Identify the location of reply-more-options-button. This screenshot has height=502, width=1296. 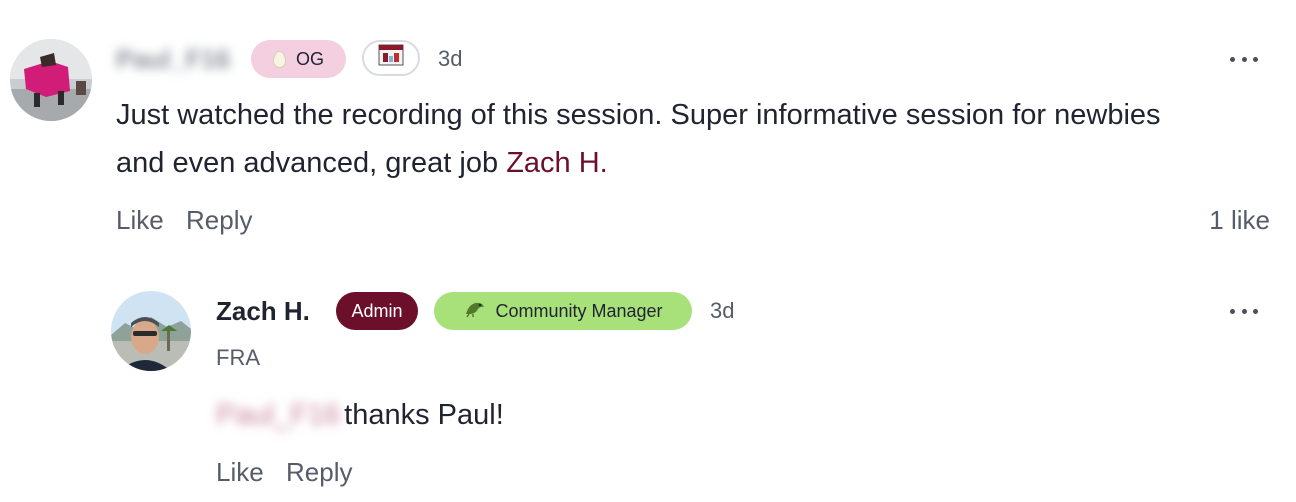
(1244, 311).